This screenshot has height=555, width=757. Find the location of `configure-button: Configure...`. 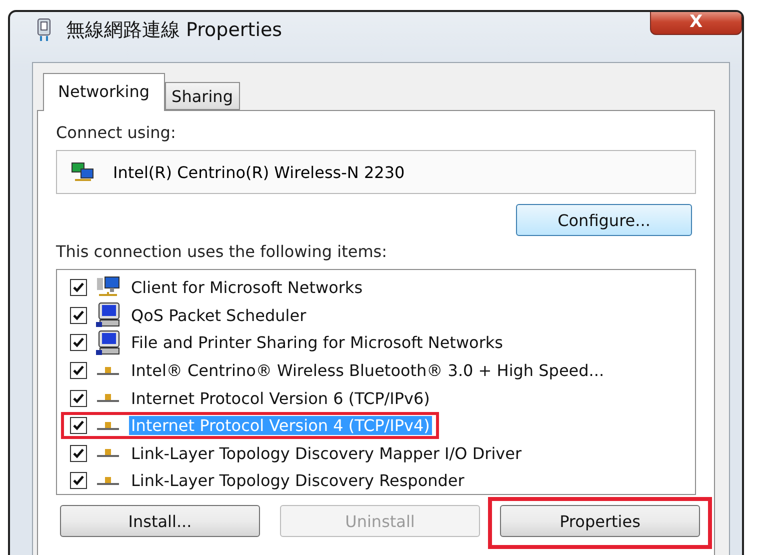

configure-button: Configure... is located at coordinates (604, 220).